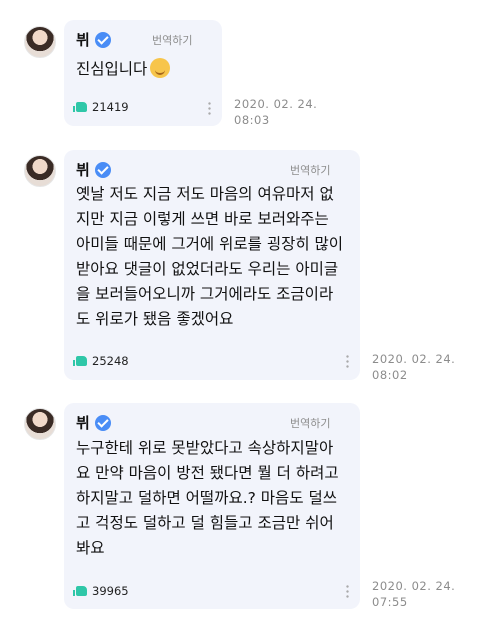  Describe the element at coordinates (414, 367) in the screenshot. I see `timestamp: 2020. 02. 24. 08:02` at that location.